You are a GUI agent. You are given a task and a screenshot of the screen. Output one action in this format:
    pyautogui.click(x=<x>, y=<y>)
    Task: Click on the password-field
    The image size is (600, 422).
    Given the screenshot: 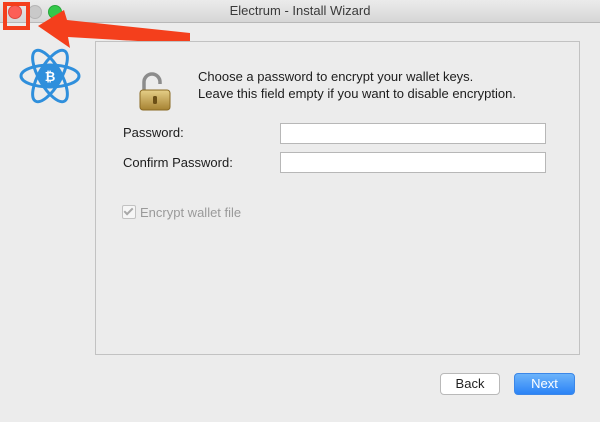 What is the action you would take?
    pyautogui.click(x=413, y=133)
    